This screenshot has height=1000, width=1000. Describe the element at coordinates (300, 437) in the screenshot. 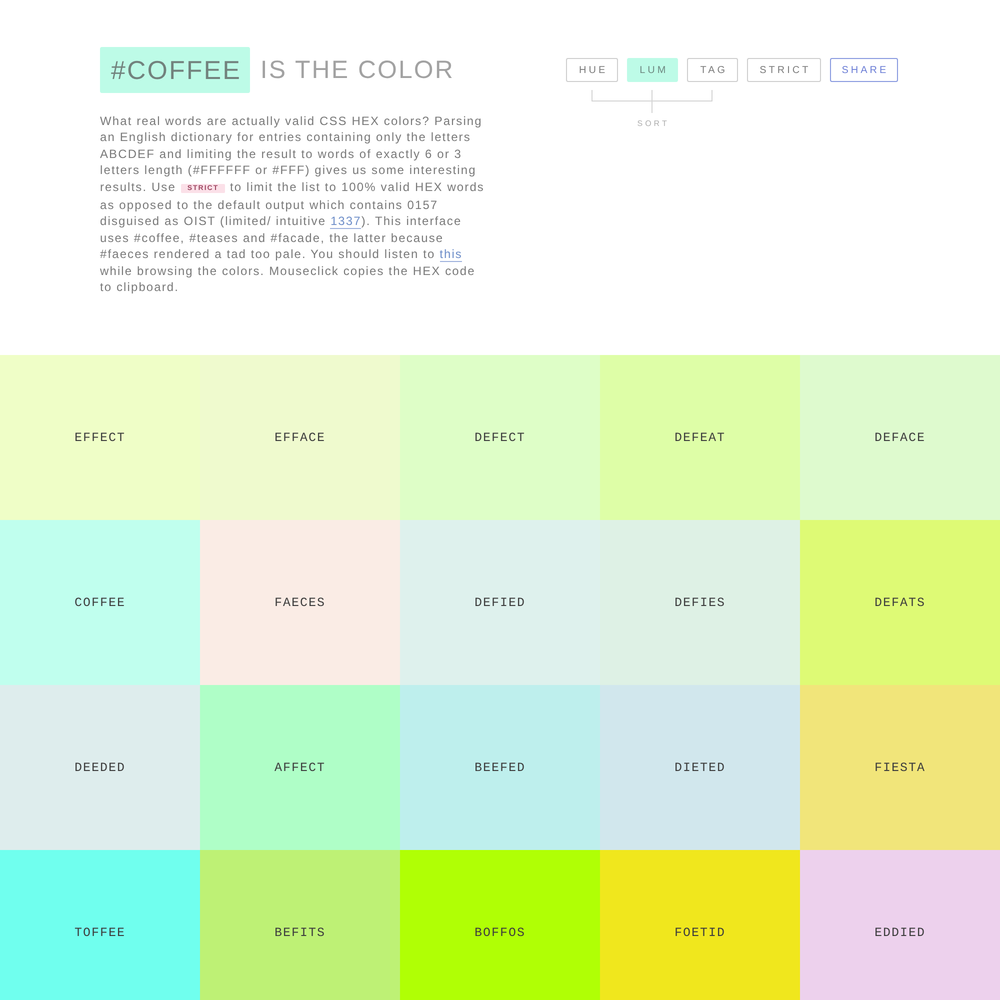

I see `color-tile: EFFACE` at that location.